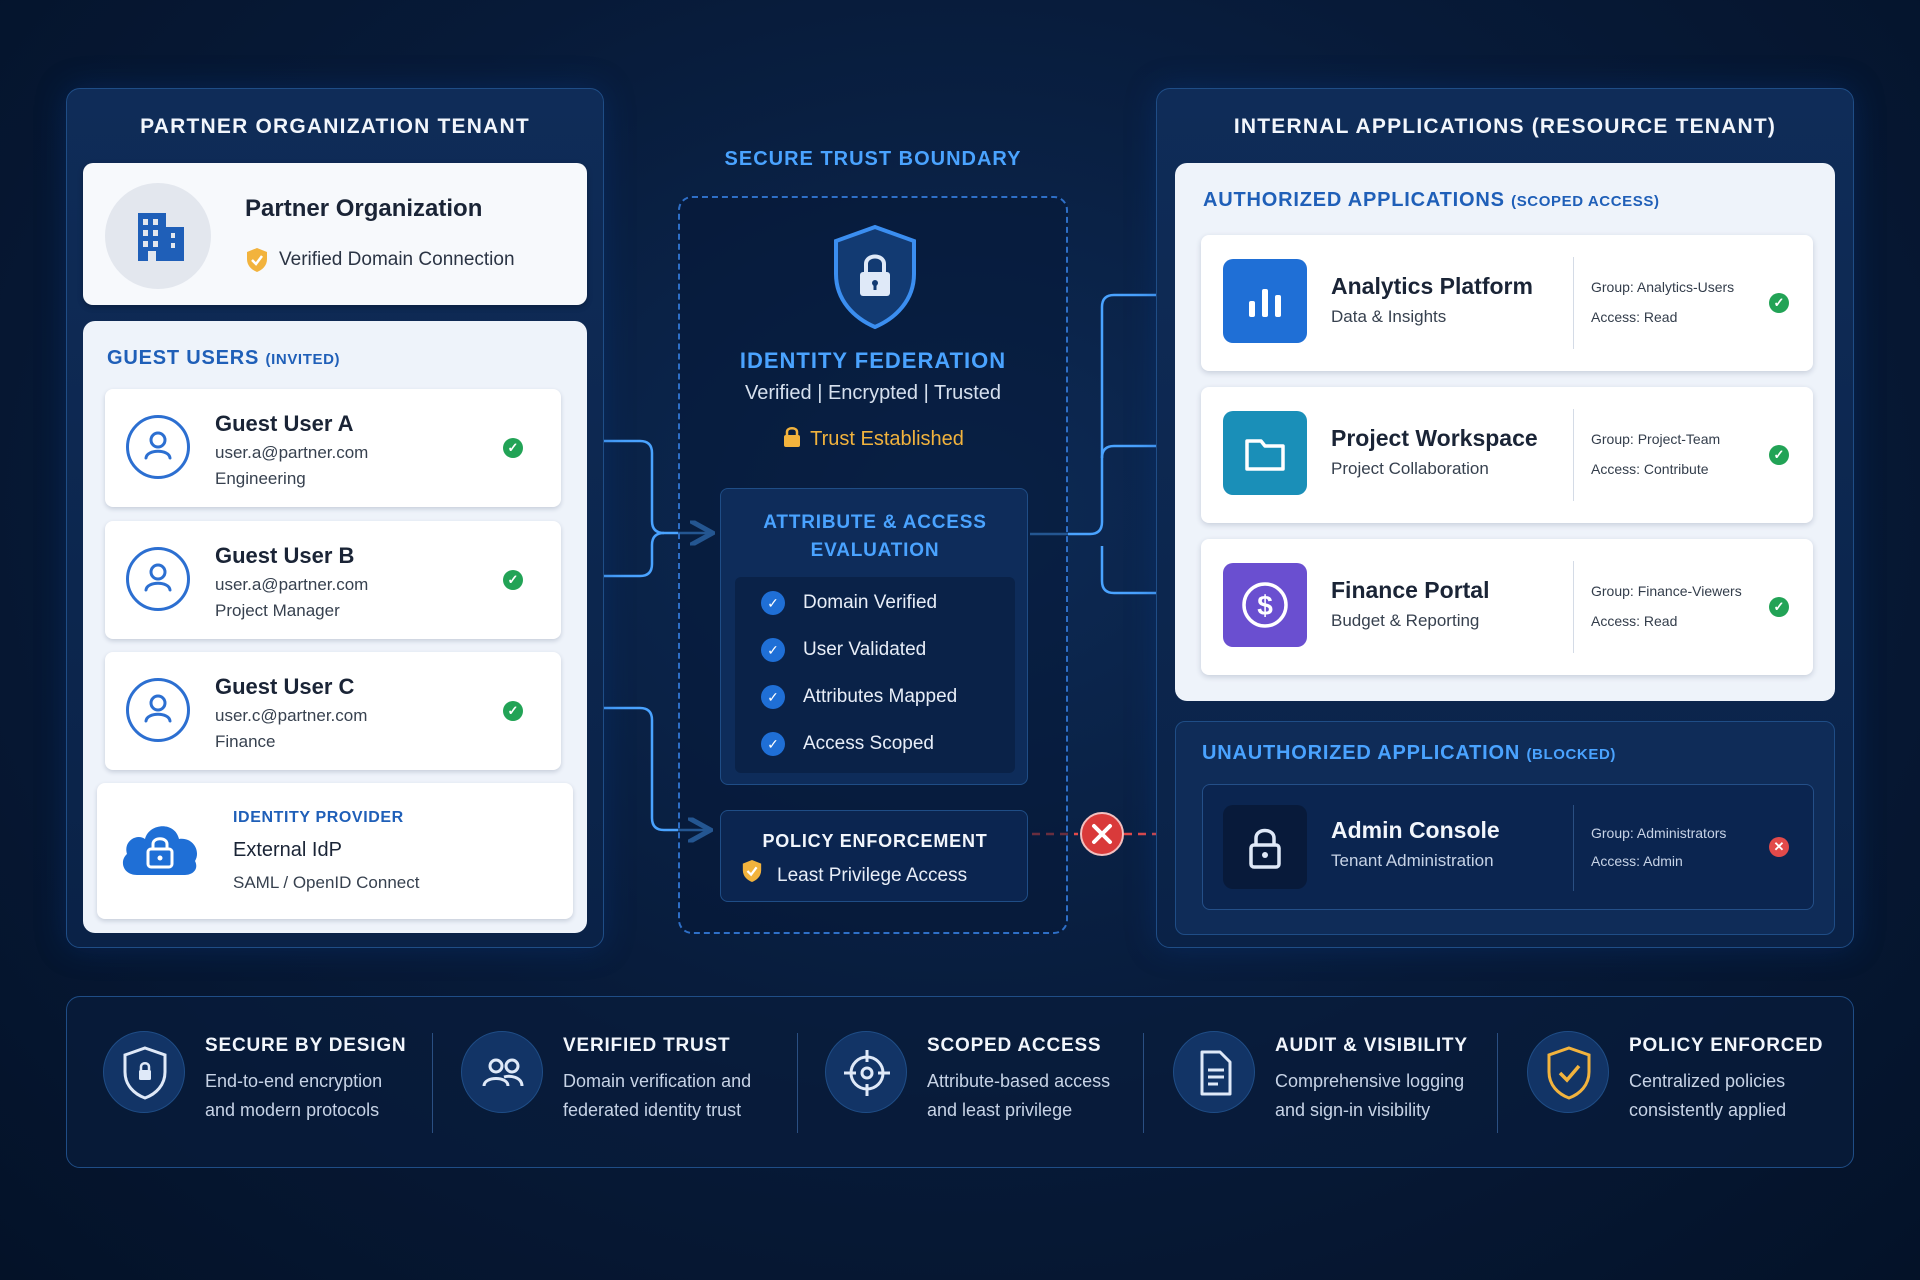 The image size is (1920, 1280). What do you see at coordinates (1000, 1110) in the screenshot?
I see `feature-line: and least privilege` at bounding box center [1000, 1110].